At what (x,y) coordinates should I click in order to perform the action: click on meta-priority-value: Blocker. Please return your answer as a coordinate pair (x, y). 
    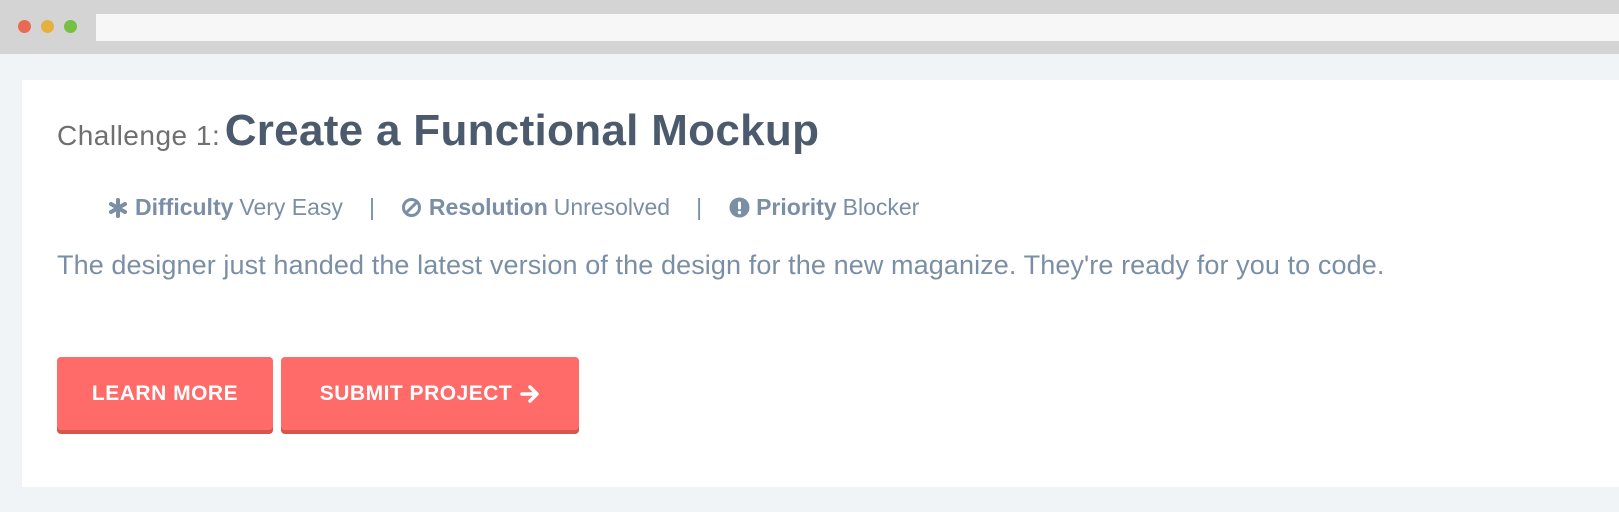
    Looking at the image, I should click on (881, 207).